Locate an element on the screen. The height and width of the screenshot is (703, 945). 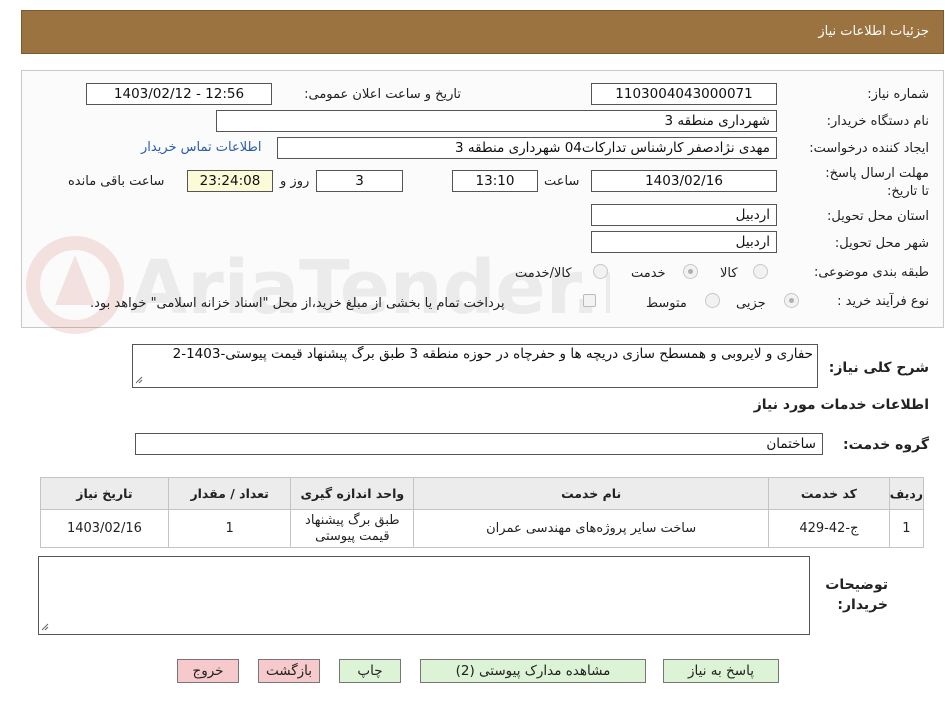
cell-unit: طبق برگ پیشنهاد قیمت پیوستی is located at coordinates (352, 528).